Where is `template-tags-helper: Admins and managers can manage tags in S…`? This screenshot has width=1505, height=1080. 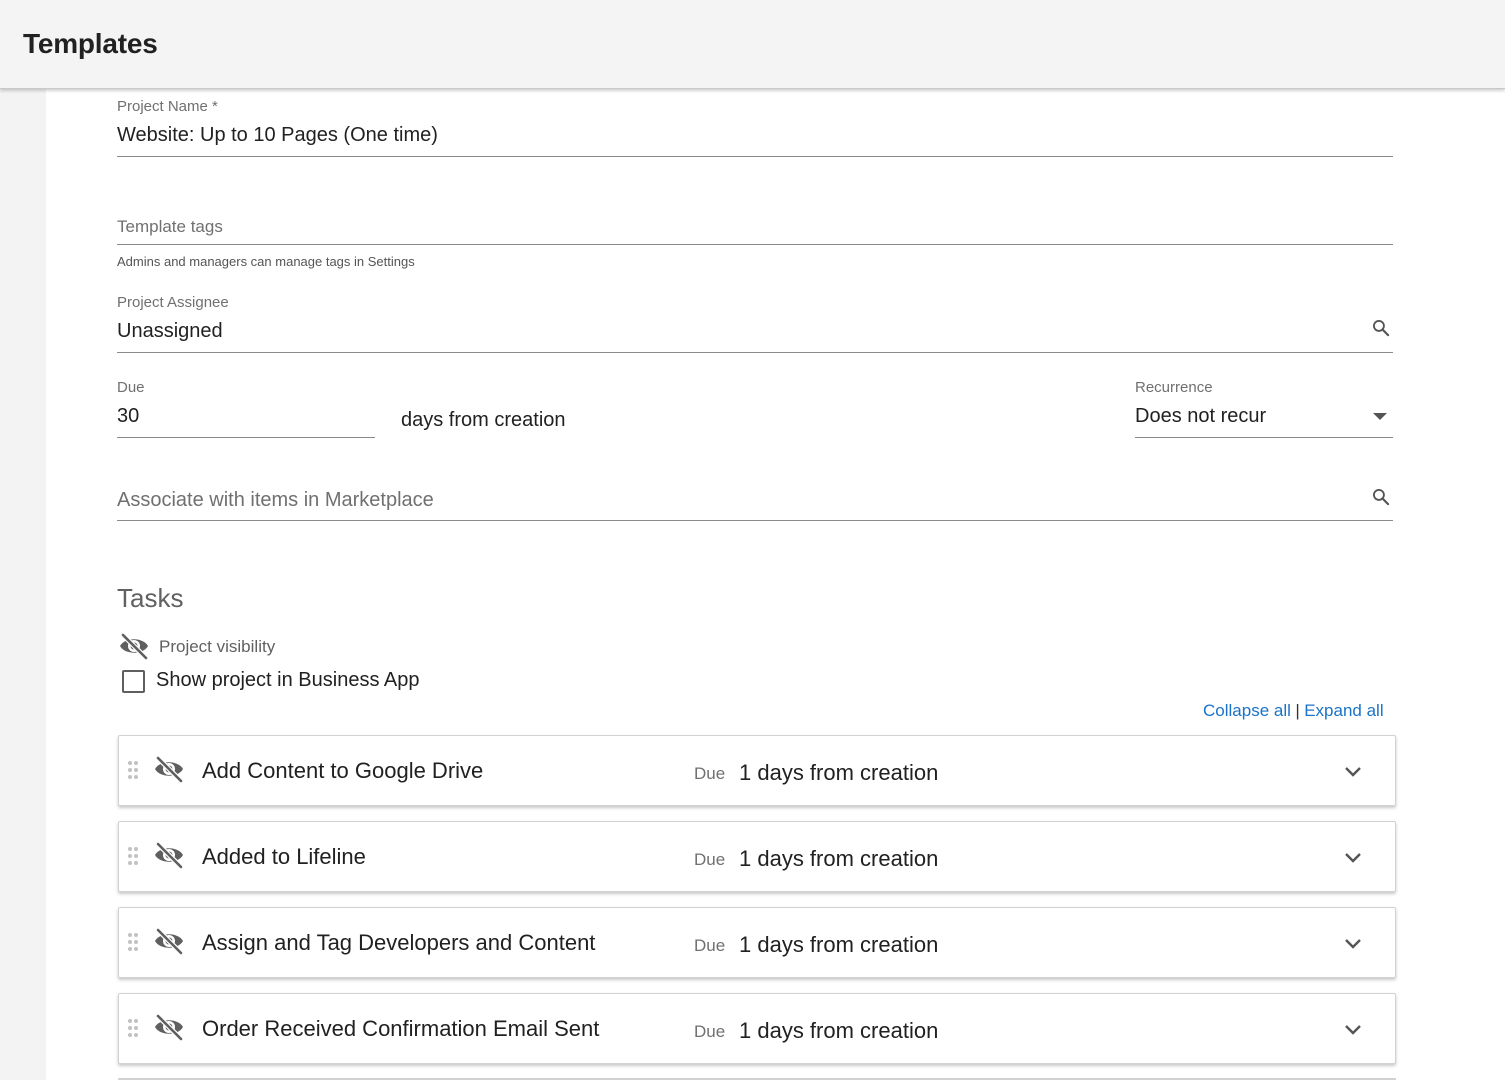
template-tags-helper: Admins and managers can manage tags in S… is located at coordinates (266, 261).